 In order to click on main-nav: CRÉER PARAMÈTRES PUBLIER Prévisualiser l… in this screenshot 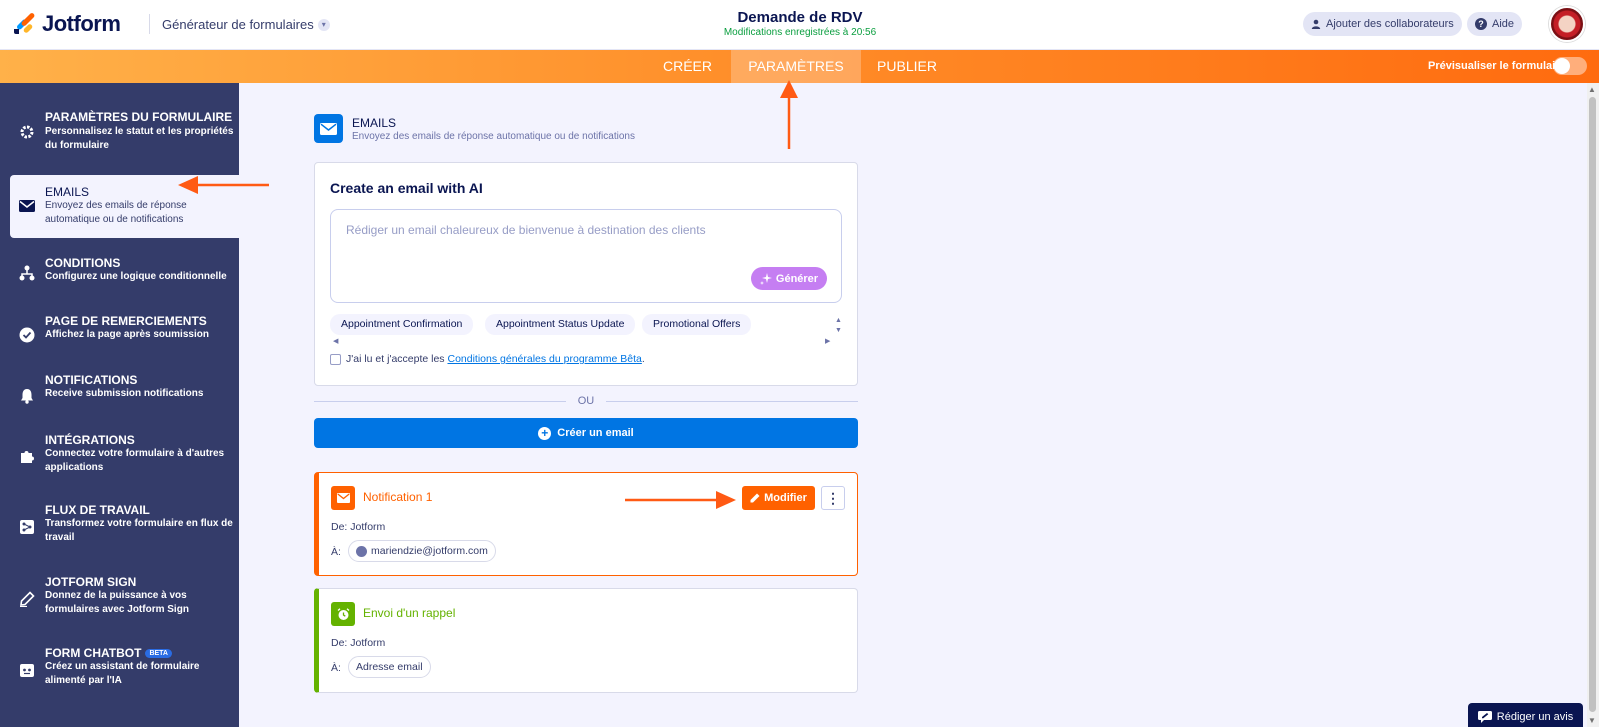, I will do `click(799, 66)`.